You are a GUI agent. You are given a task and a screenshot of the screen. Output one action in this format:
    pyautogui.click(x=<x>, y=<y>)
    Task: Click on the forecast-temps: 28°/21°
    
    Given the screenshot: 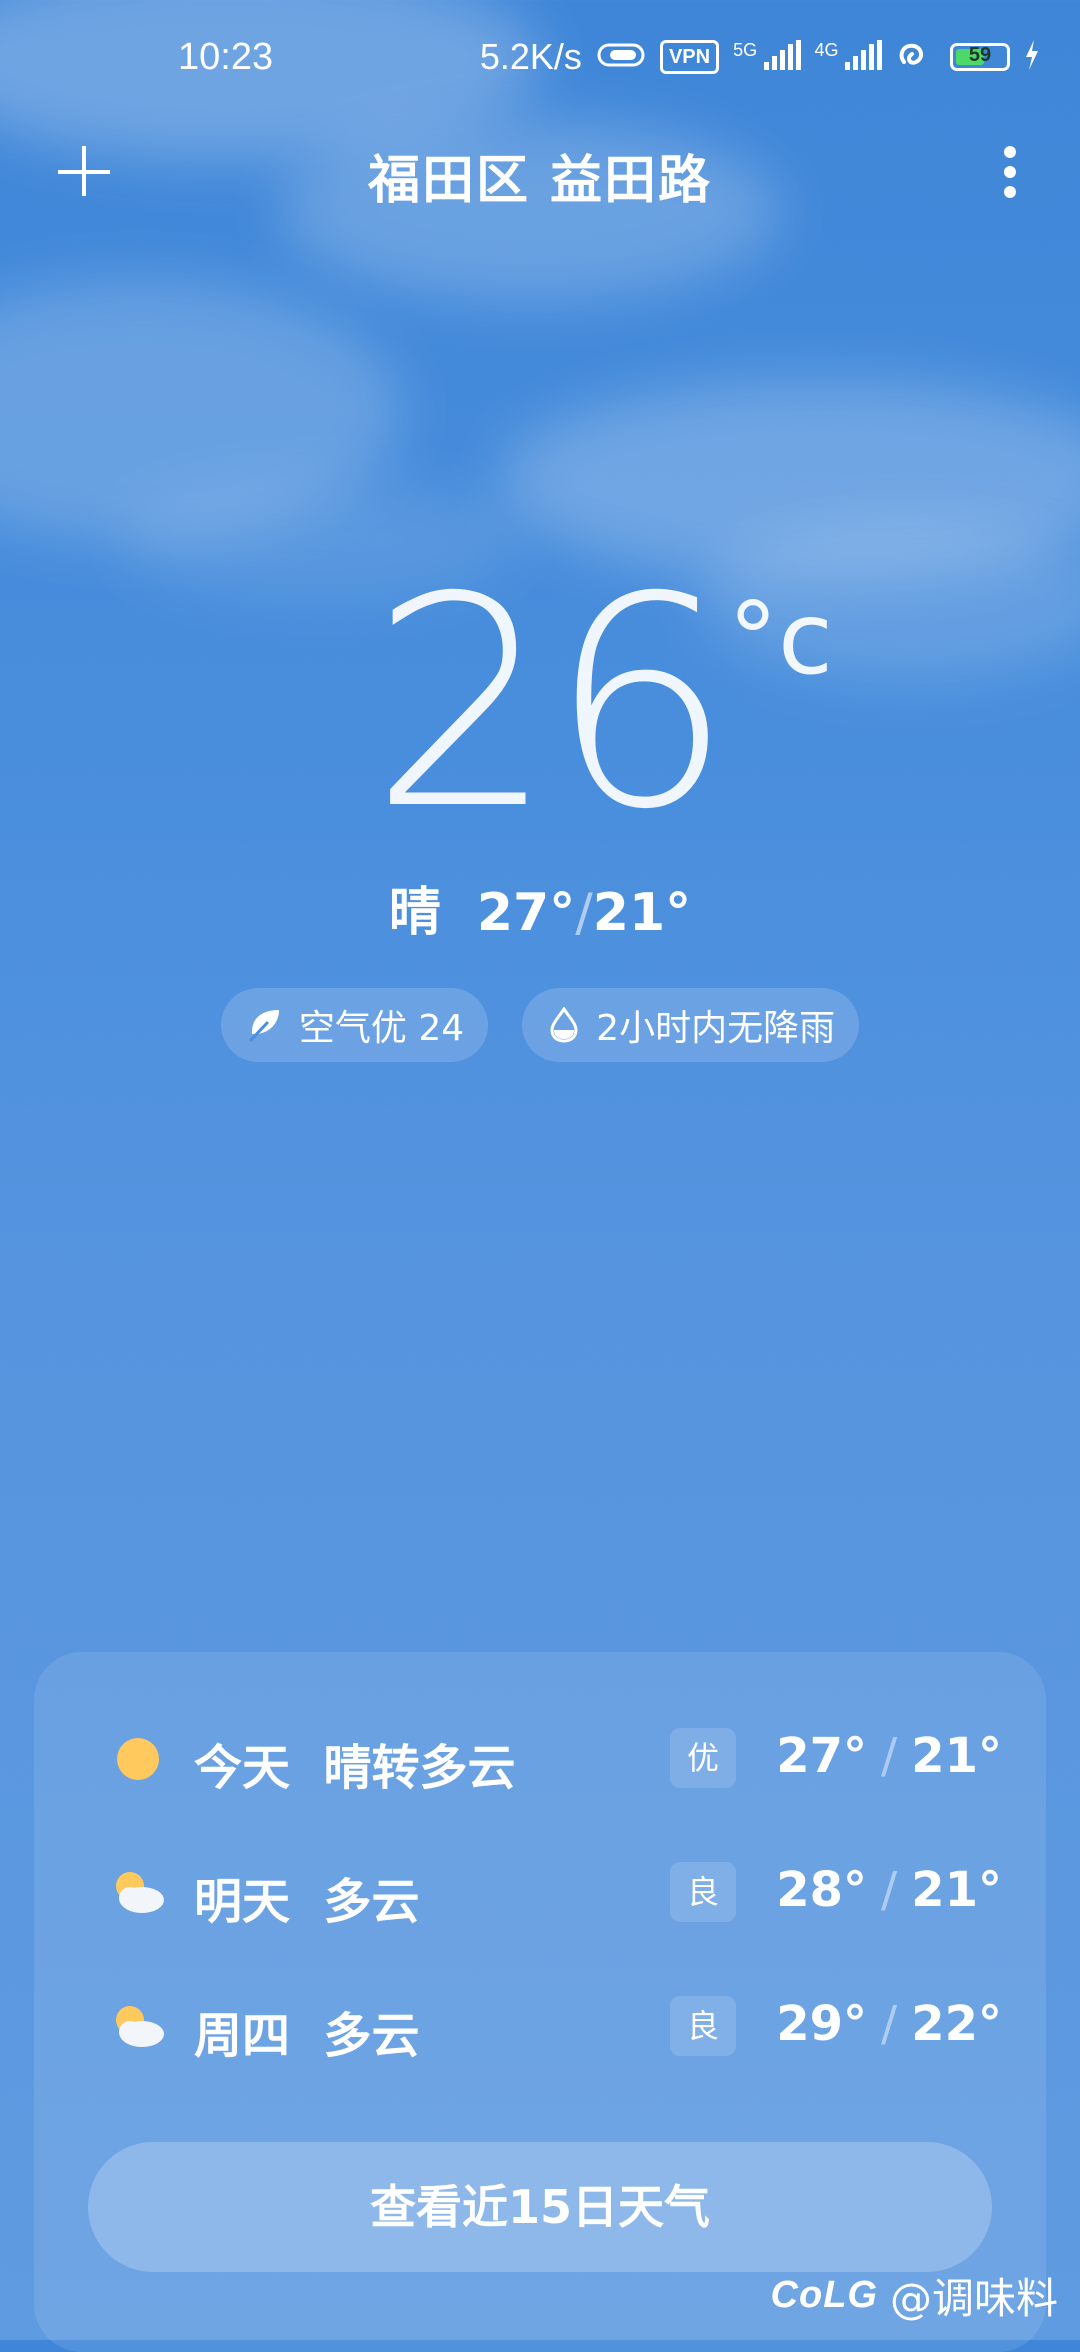 What is the action you would take?
    pyautogui.click(x=889, y=1890)
    